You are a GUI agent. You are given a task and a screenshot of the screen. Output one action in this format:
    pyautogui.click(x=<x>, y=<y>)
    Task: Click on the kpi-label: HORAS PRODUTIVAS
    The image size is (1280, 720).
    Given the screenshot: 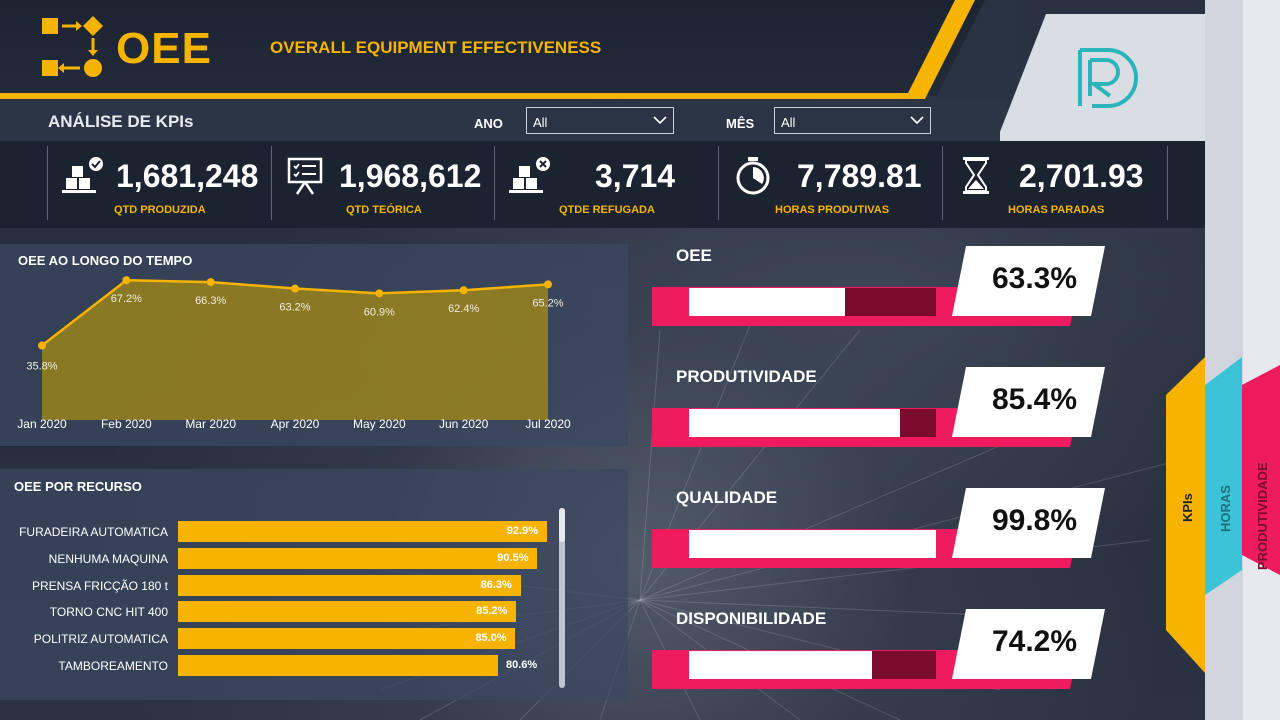 What is the action you would take?
    pyautogui.click(x=832, y=210)
    